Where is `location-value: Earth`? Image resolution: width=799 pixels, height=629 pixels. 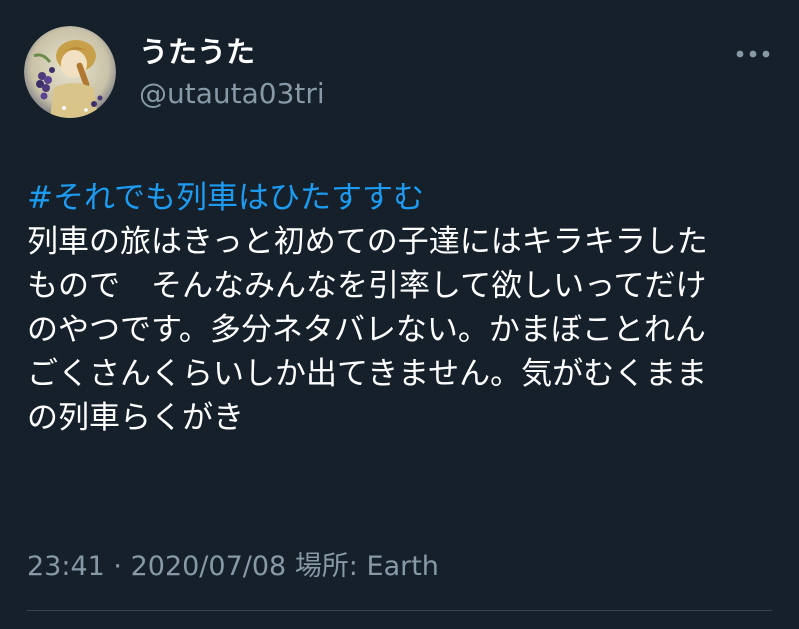
location-value: Earth is located at coordinates (402, 566).